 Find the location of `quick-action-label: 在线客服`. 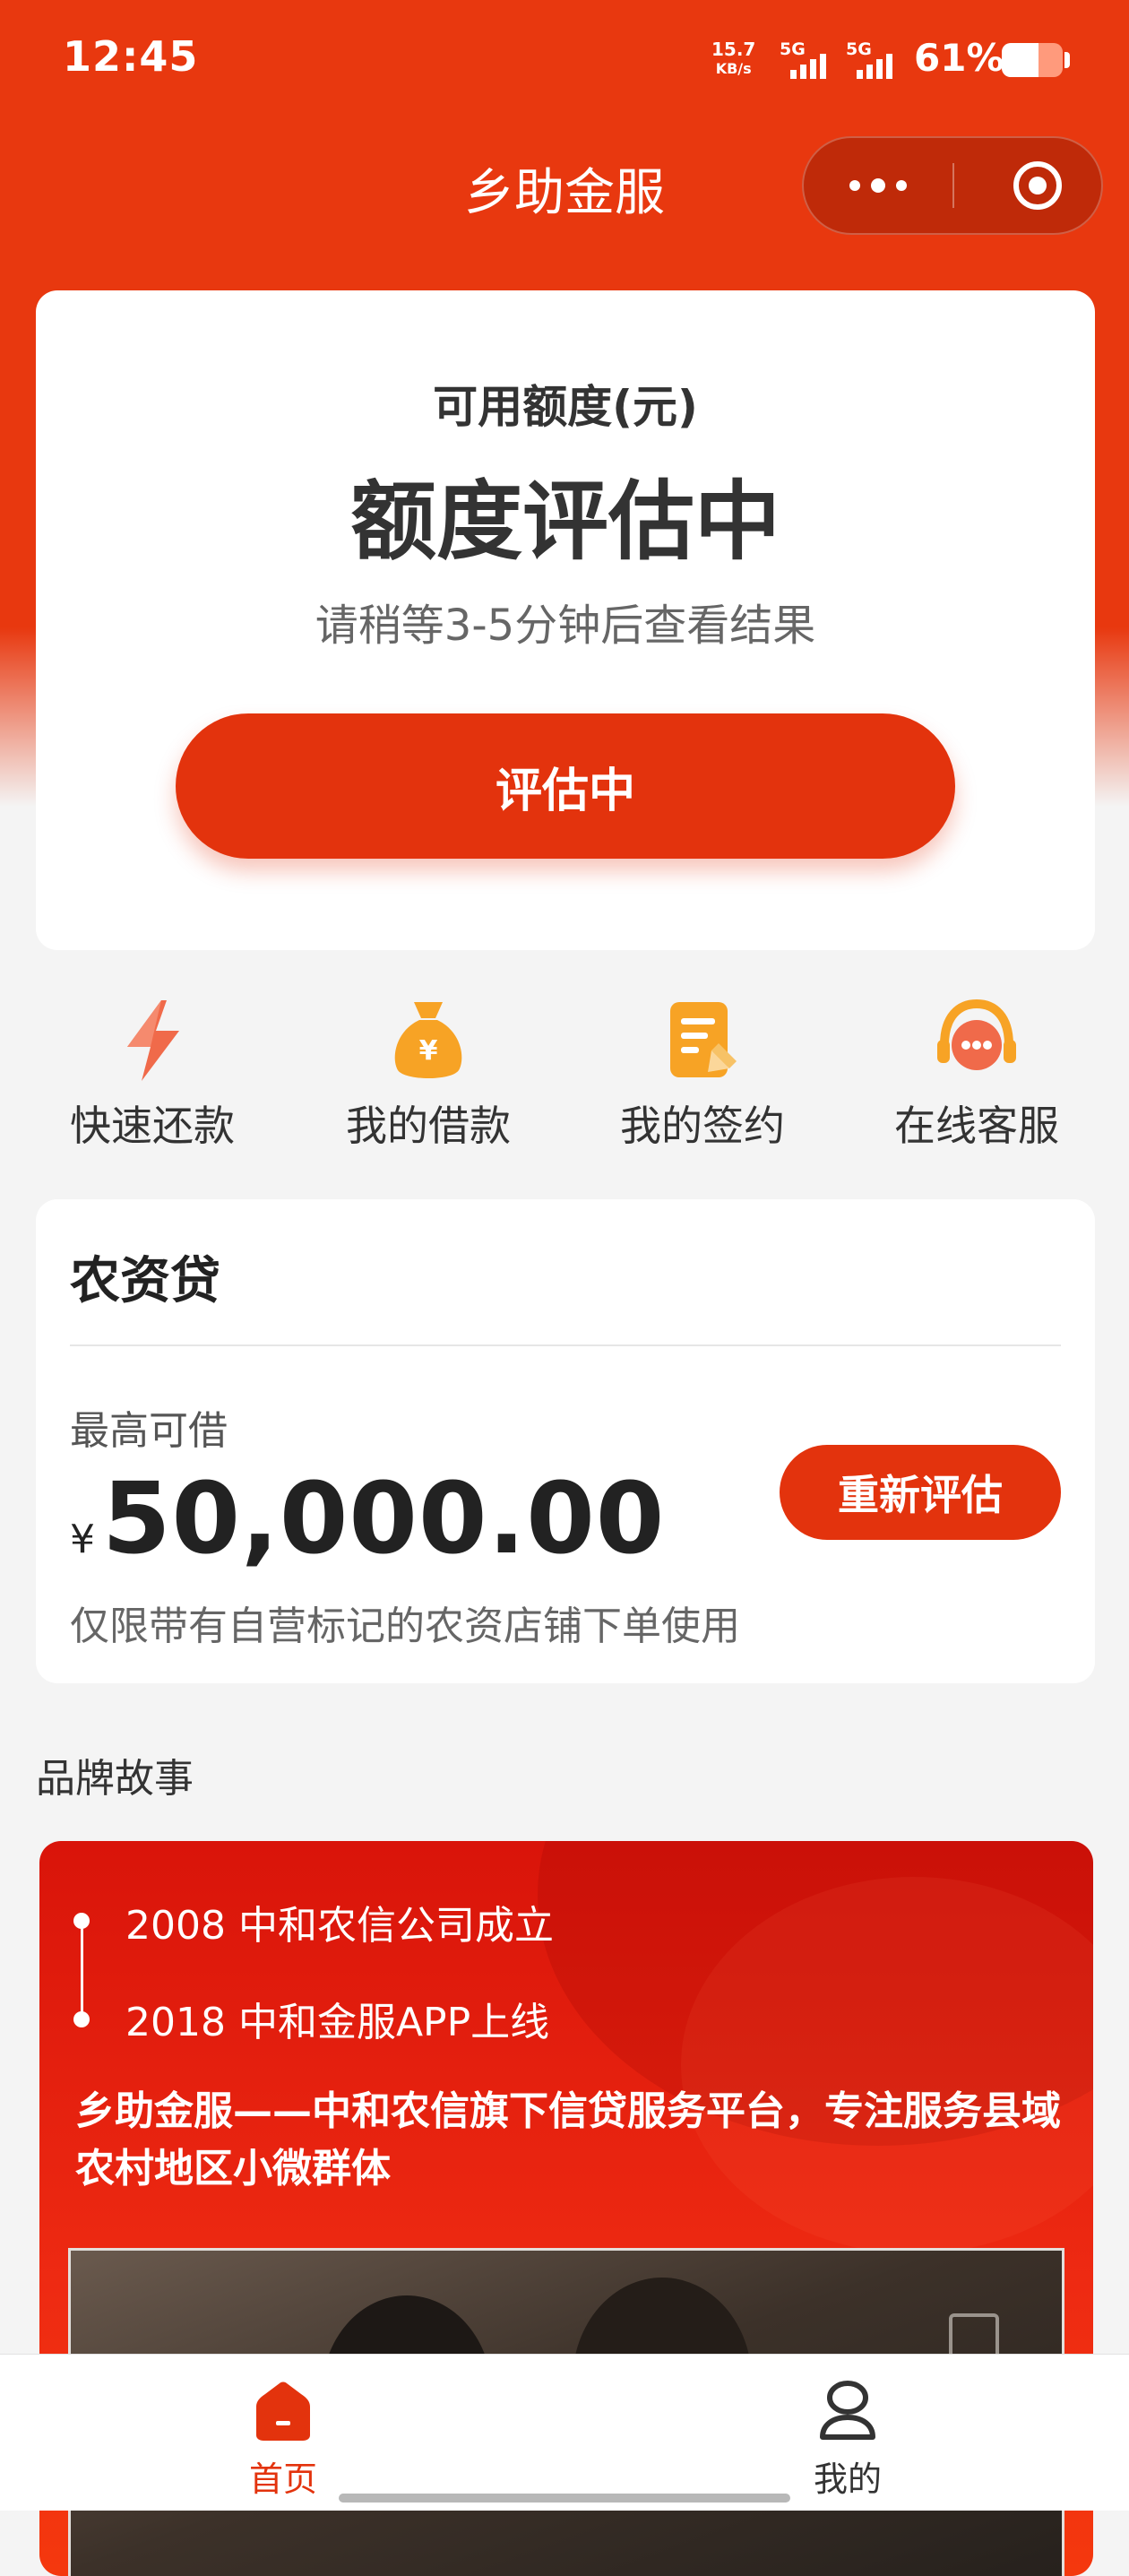

quick-action-label: 在线客服 is located at coordinates (977, 1126).